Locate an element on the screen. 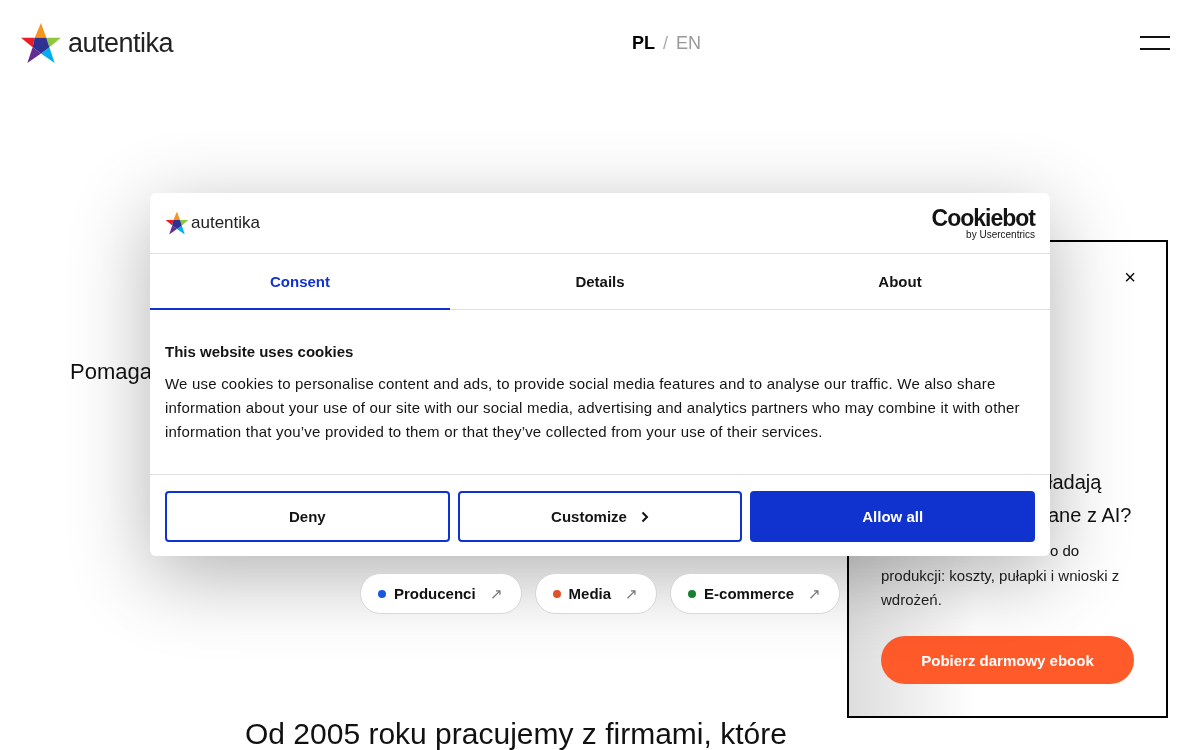 This screenshot has width=1200, height=750. hero-lead: Pomaga is located at coordinates (111, 372).